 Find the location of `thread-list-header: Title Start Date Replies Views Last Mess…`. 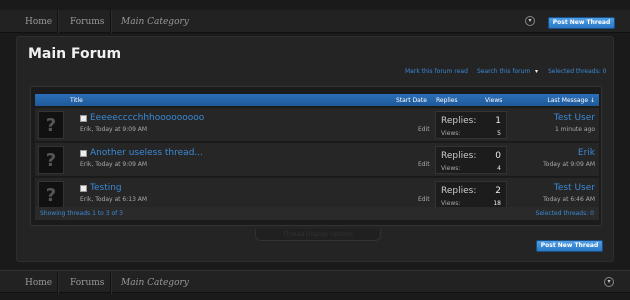

thread-list-header: Title Start Date Replies Views Last Mess… is located at coordinates (317, 100).